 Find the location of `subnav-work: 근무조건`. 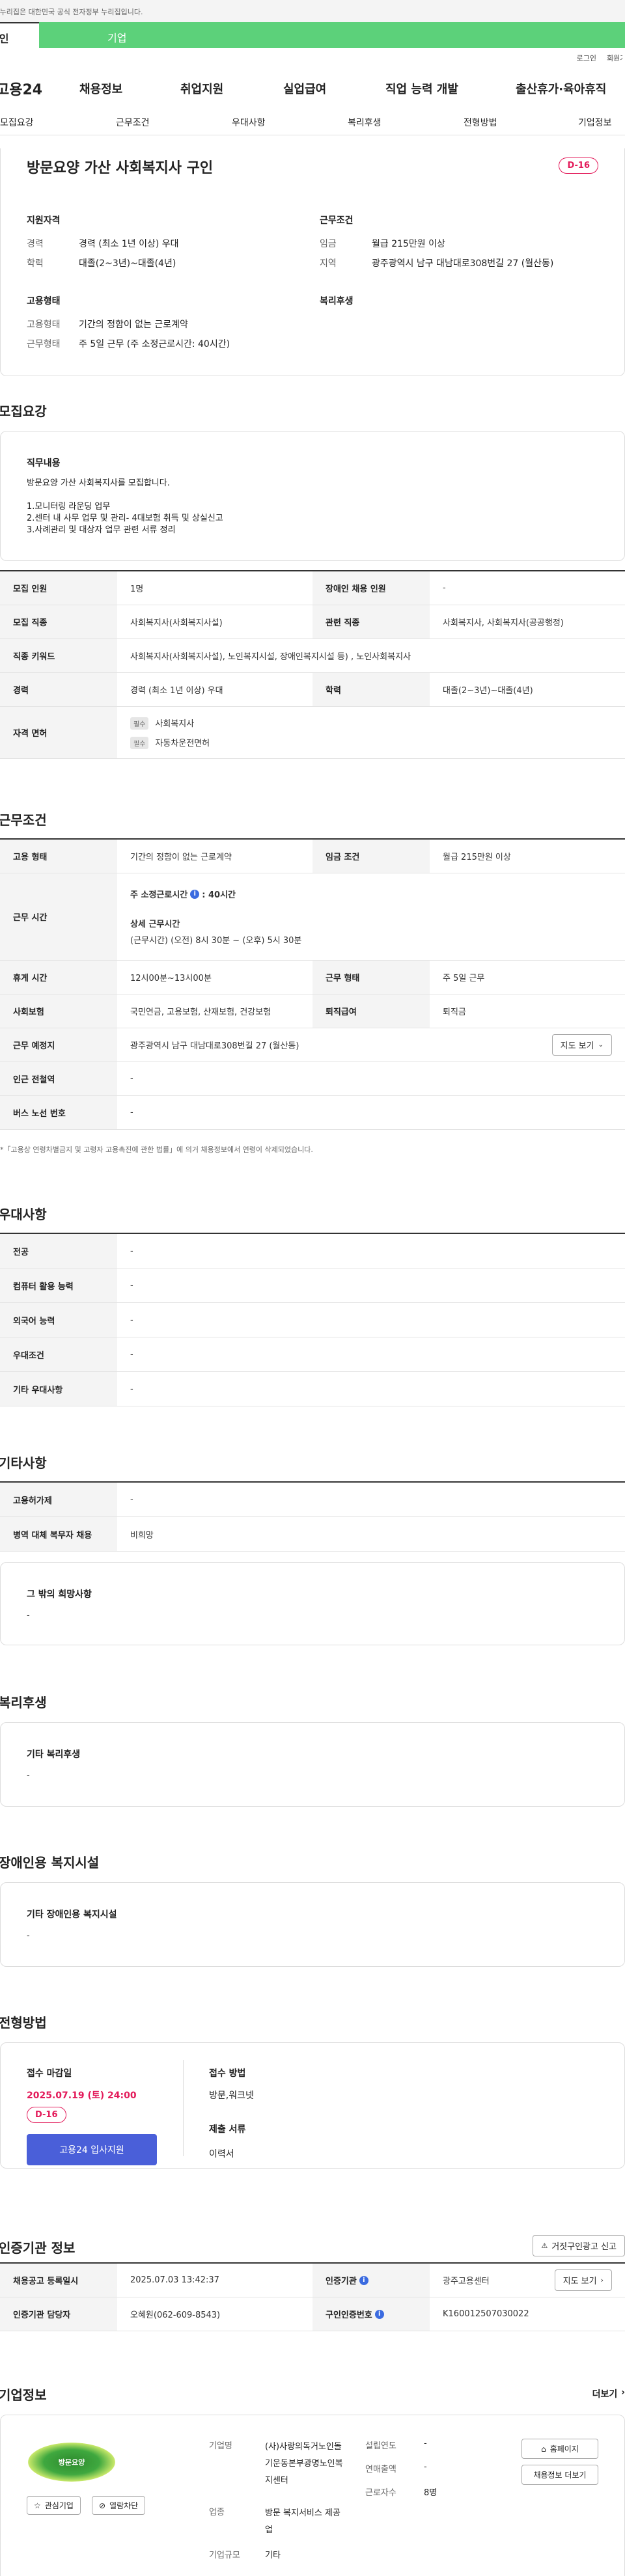

subnav-work: 근무조건 is located at coordinates (174, 123).